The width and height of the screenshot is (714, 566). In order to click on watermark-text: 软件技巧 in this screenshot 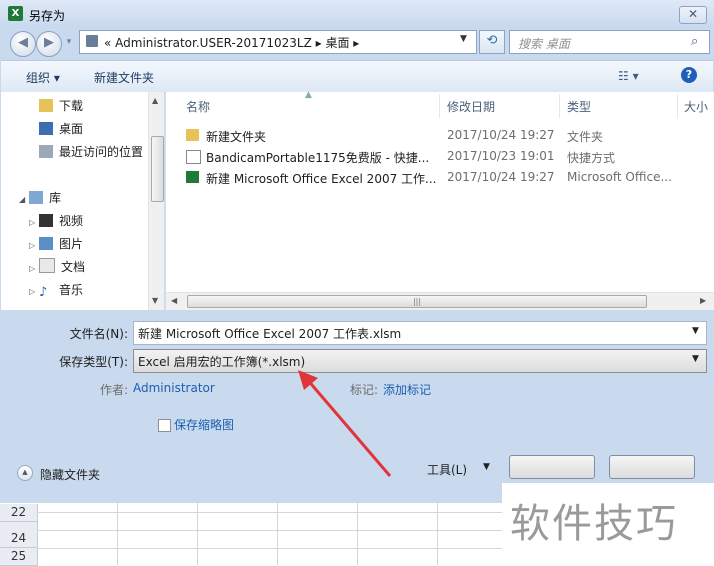, I will do `click(594, 524)`.